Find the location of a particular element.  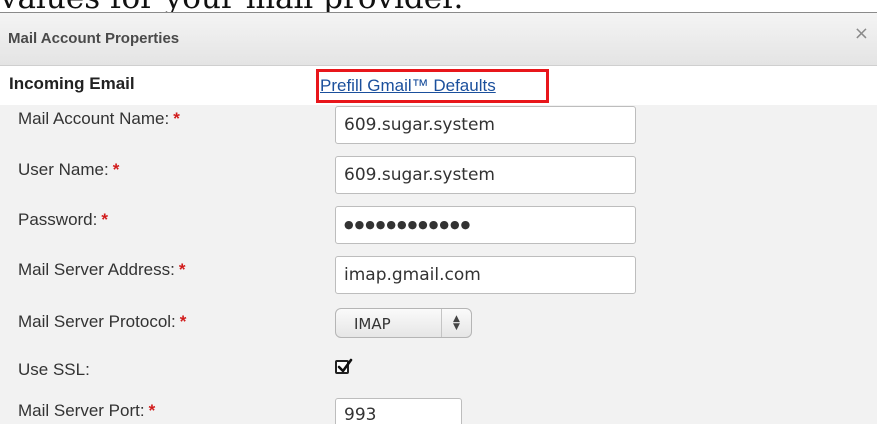

dialog-header: Mail Account Properties × is located at coordinates (438, 39).